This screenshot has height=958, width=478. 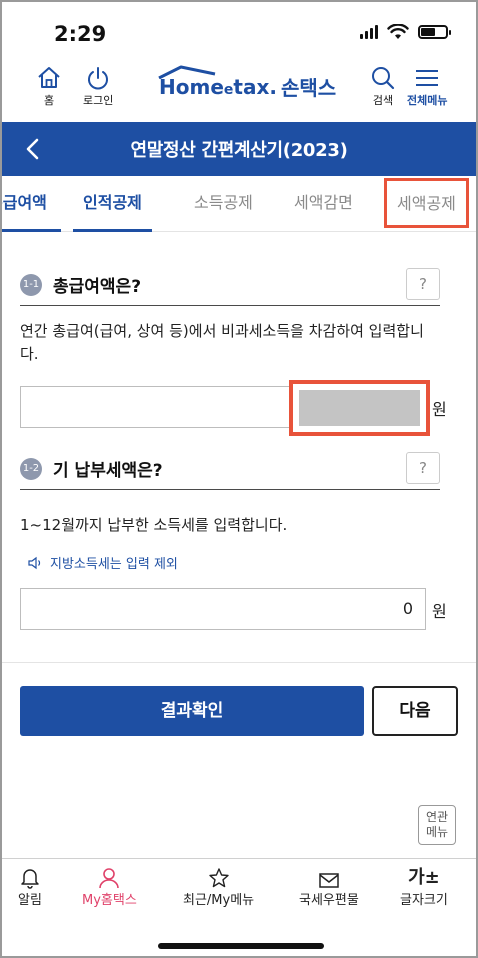 I want to click on nav-tax-mail: 국세우편물, so click(x=329, y=887).